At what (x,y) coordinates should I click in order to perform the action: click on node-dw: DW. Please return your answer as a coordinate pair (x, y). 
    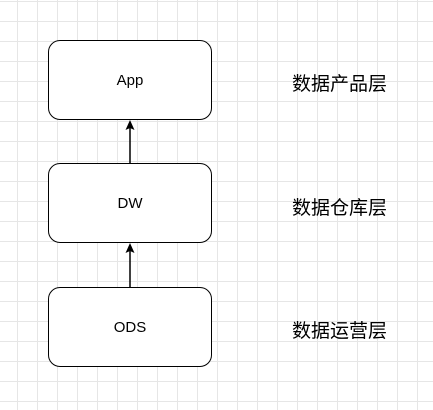
    Looking at the image, I should click on (130, 203).